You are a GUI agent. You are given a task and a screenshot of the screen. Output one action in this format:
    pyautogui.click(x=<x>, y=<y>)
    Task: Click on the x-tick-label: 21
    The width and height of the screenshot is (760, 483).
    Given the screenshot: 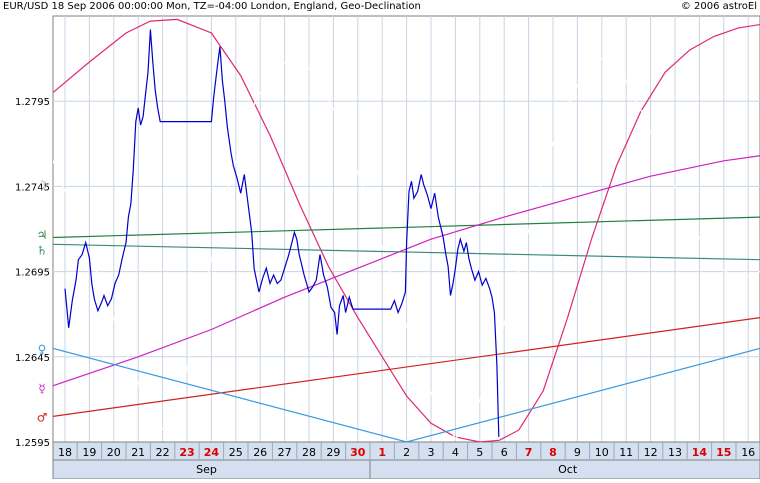 What is the action you would take?
    pyautogui.click(x=138, y=452)
    